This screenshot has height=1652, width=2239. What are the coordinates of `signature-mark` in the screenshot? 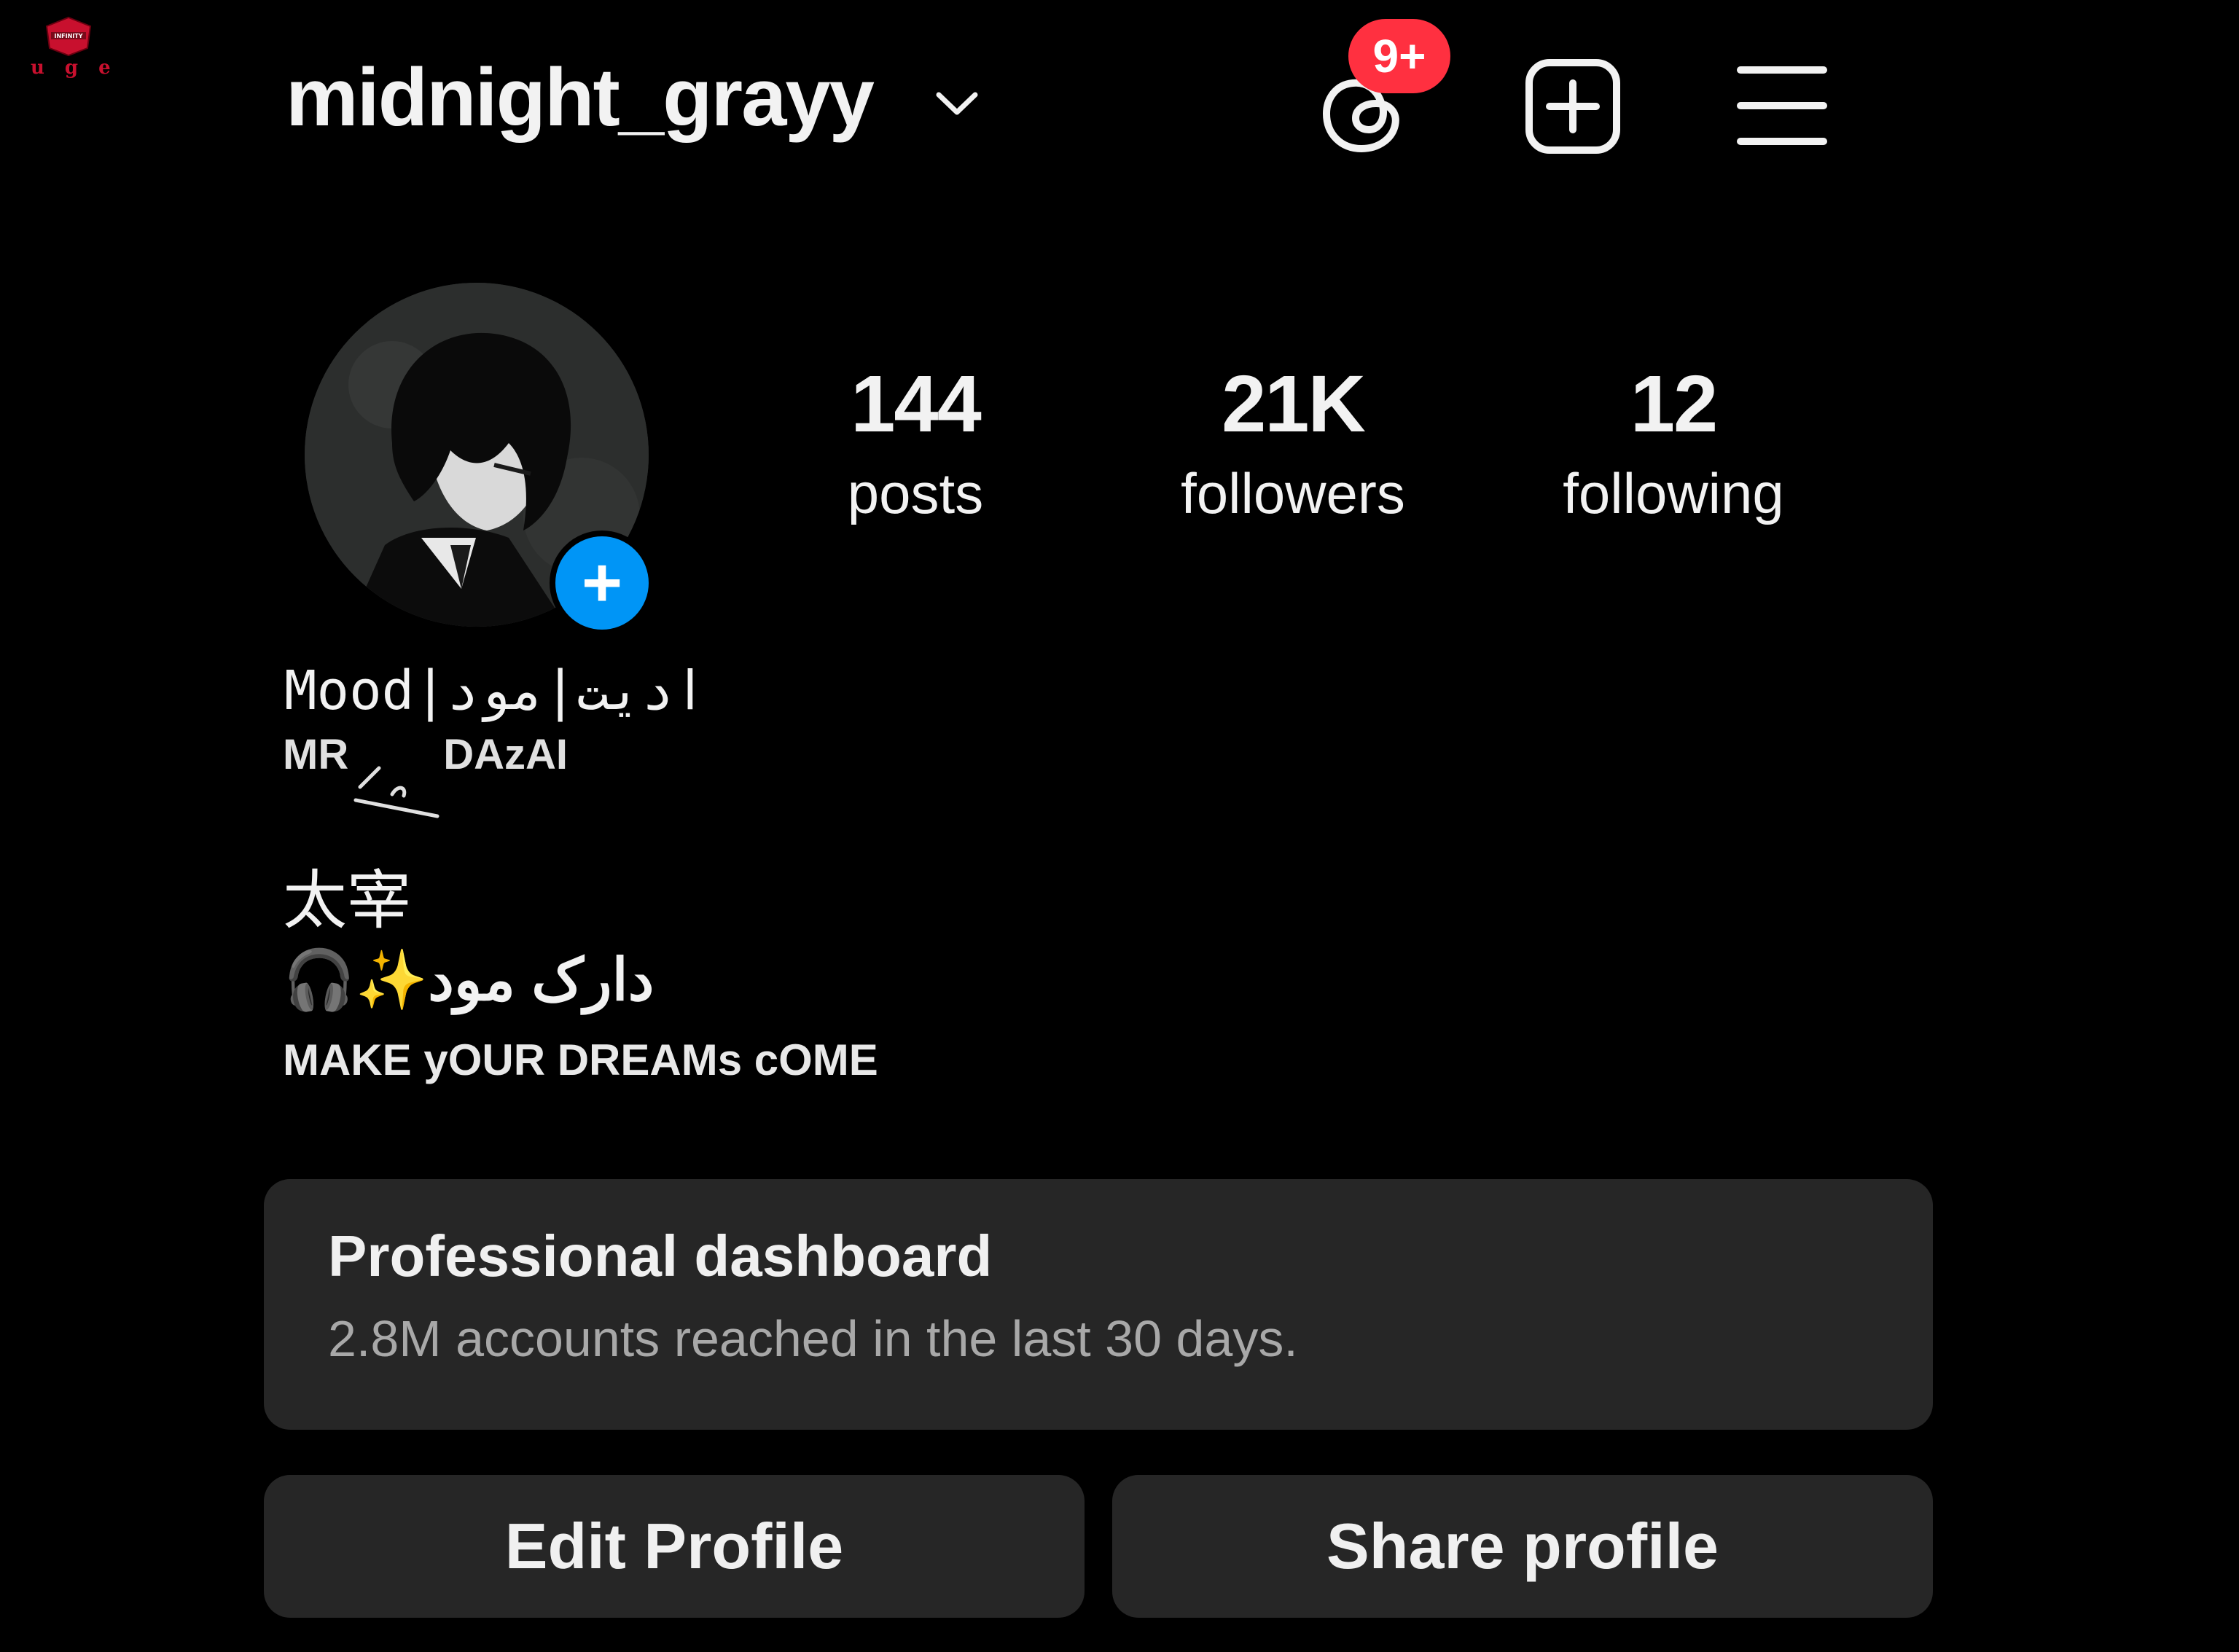 It's located at (396, 792).